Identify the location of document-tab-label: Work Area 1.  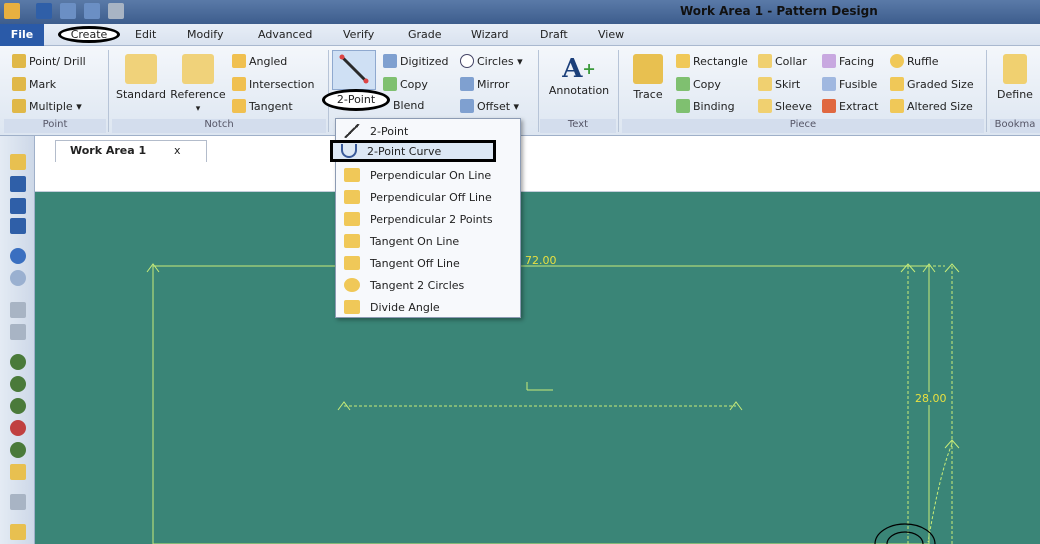
(108, 150).